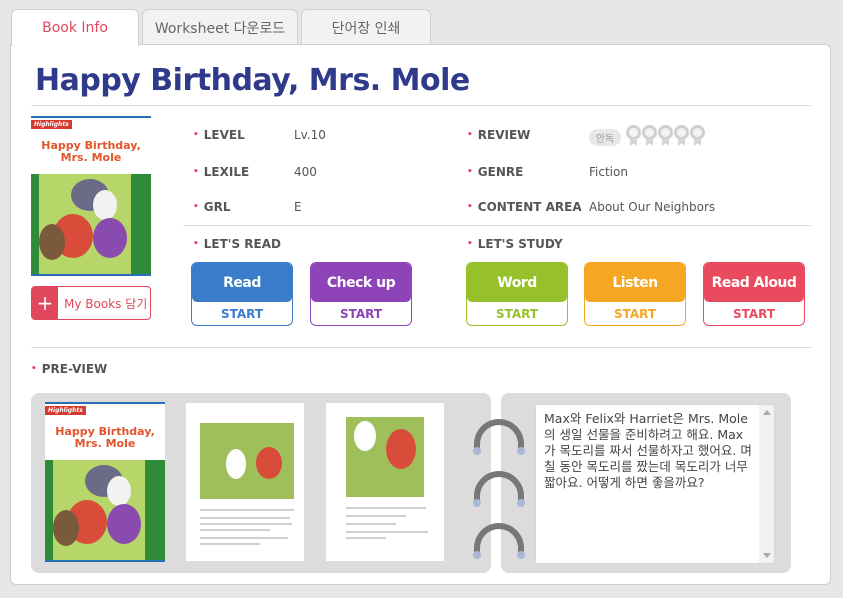 The image size is (843, 598). Describe the element at coordinates (767, 412) in the screenshot. I see `scroll-up-icon` at that location.